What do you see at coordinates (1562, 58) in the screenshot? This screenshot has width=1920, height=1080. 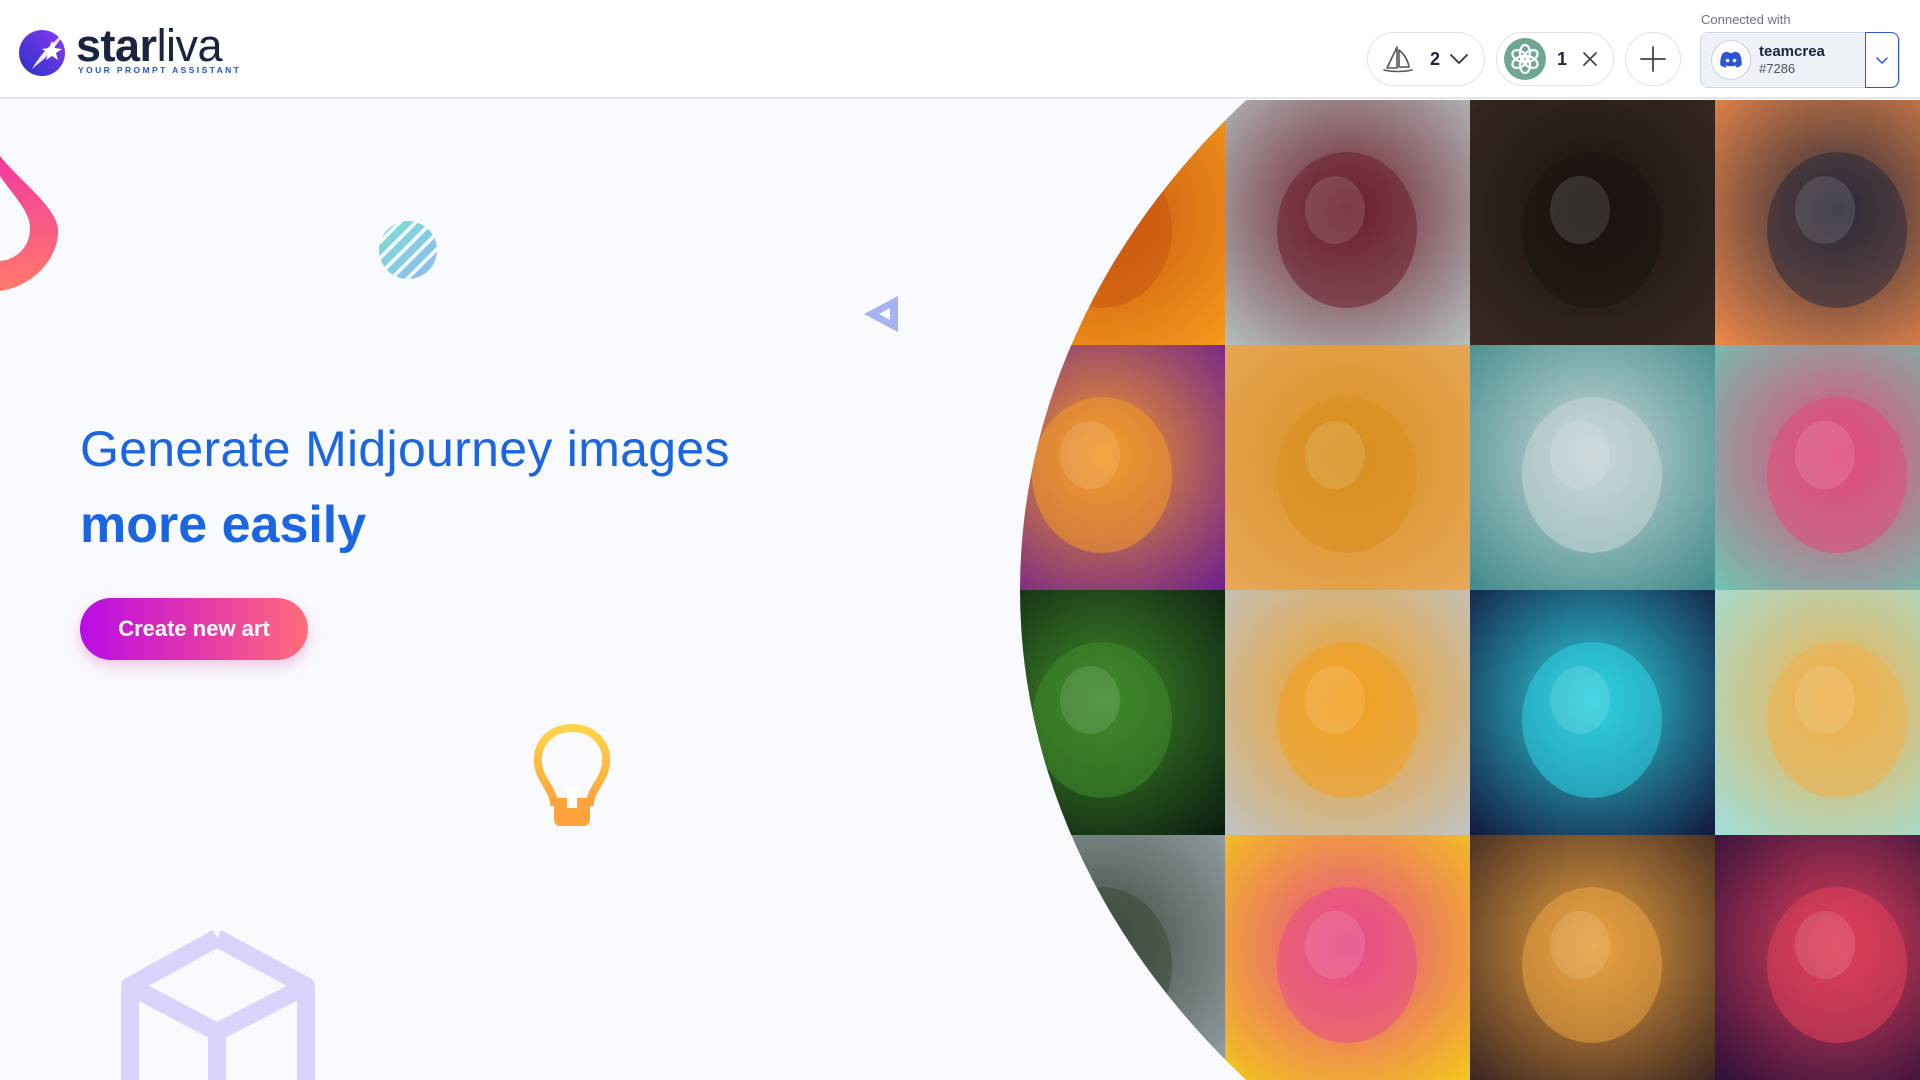 I see `chatgpt-count: 1` at bounding box center [1562, 58].